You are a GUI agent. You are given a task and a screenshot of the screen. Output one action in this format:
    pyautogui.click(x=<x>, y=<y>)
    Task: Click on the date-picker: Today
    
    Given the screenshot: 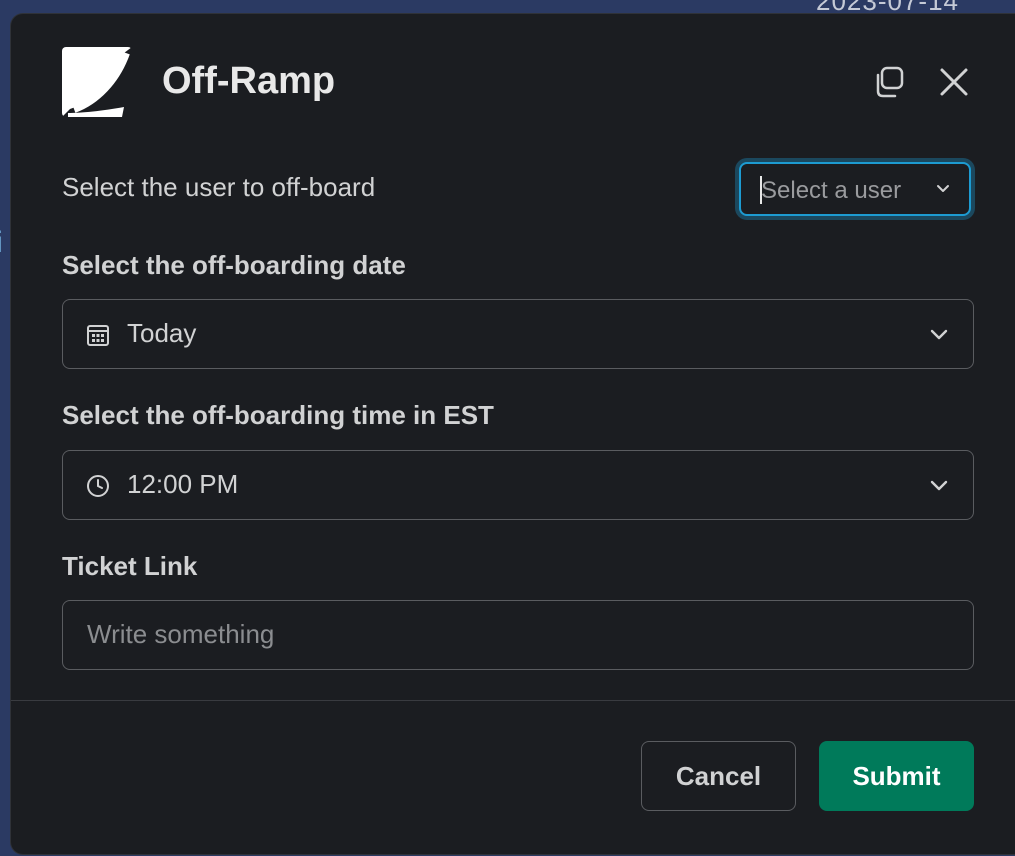 What is the action you would take?
    pyautogui.click(x=518, y=334)
    